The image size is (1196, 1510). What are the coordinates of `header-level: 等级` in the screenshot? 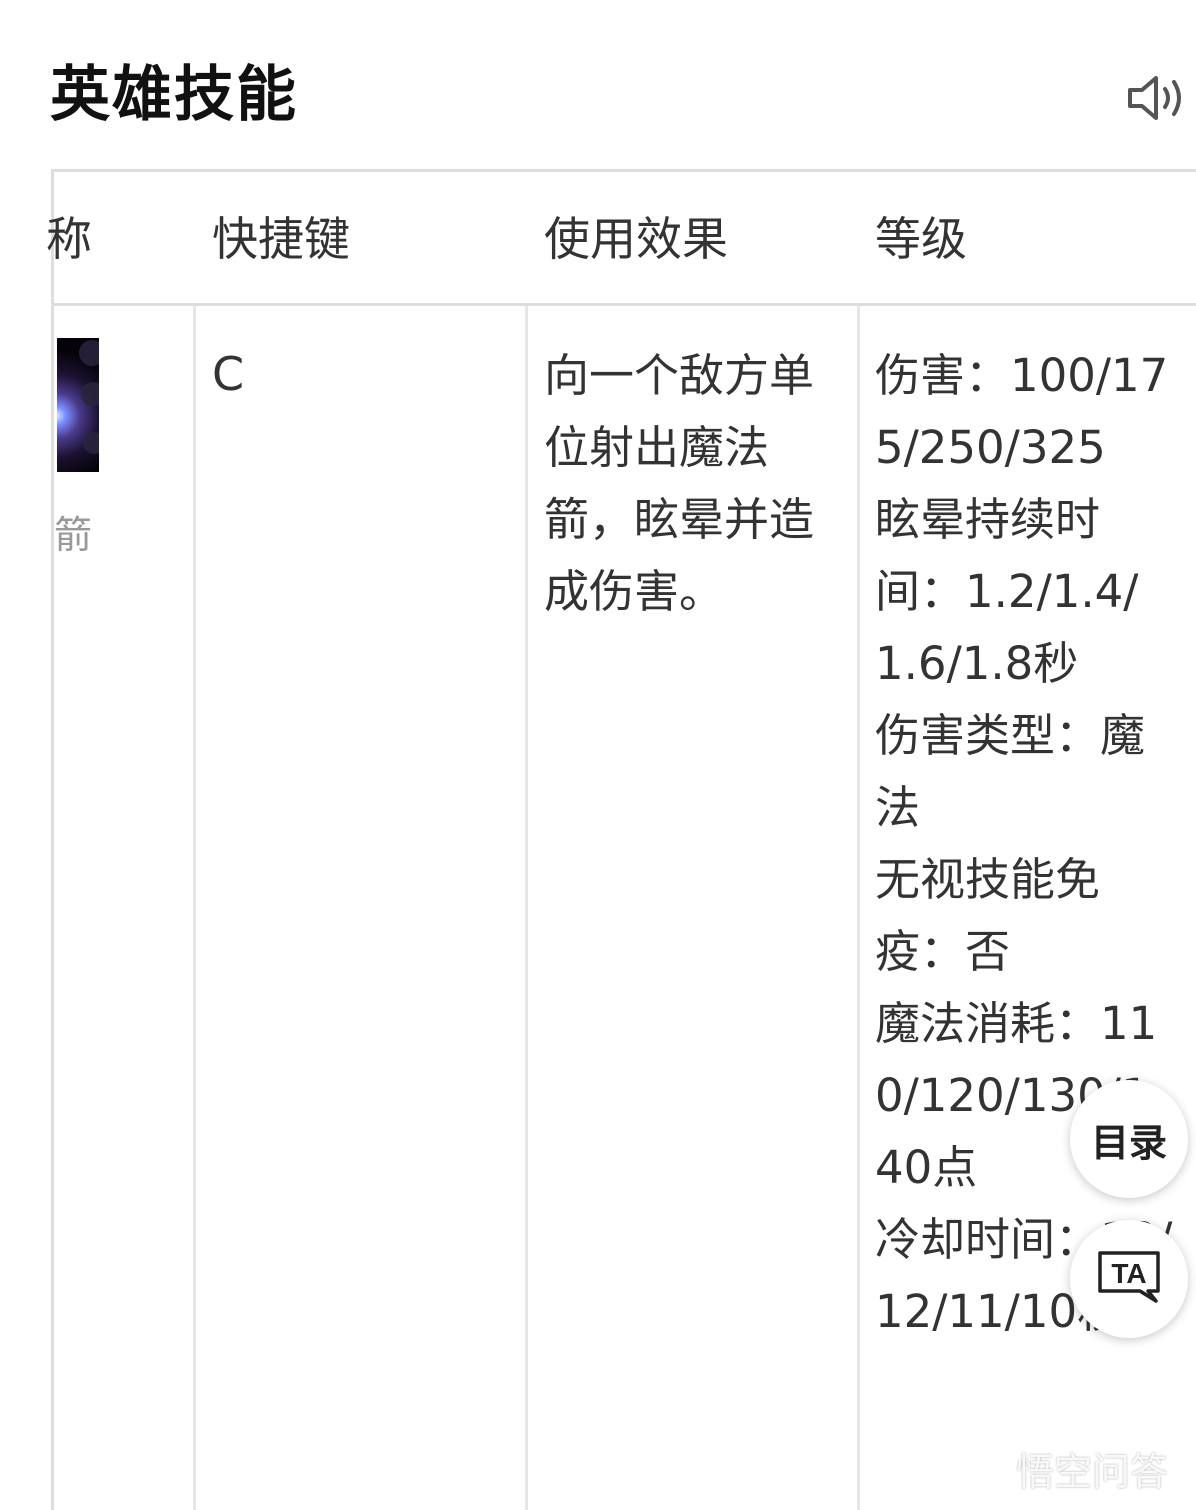 It's located at (921, 239).